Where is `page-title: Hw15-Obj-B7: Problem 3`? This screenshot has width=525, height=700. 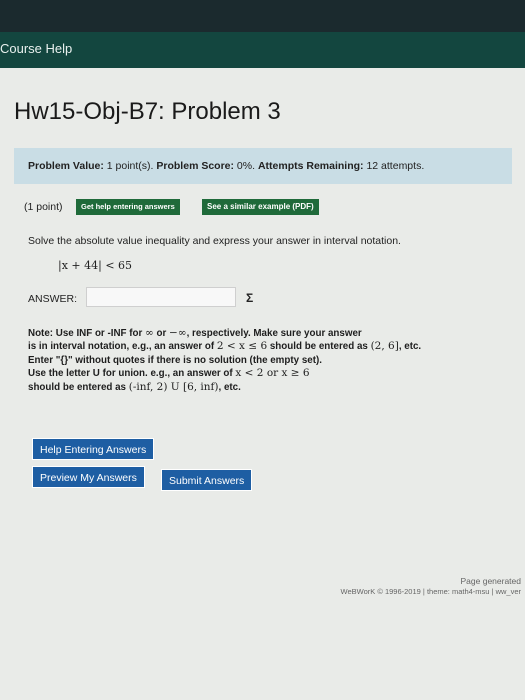 page-title: Hw15-Obj-B7: Problem 3 is located at coordinates (147, 111).